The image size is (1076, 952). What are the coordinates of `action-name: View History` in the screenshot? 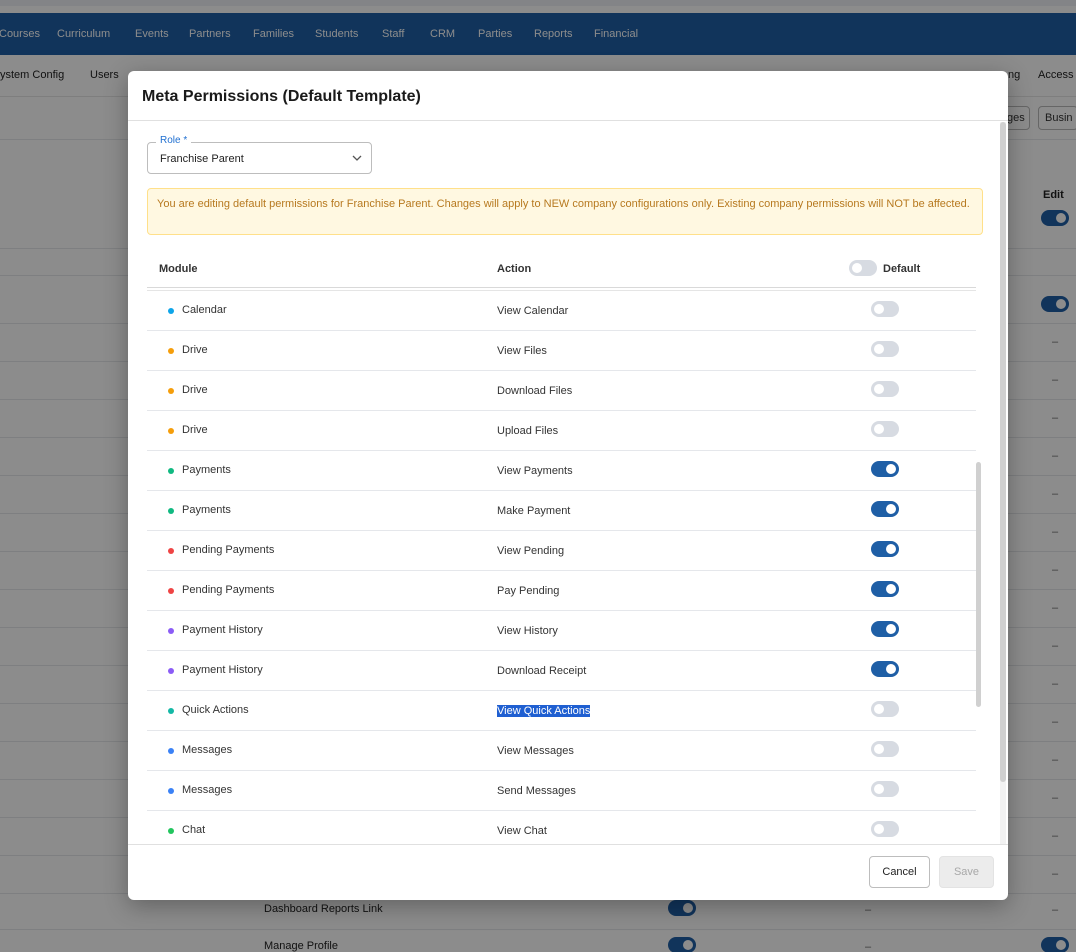 It's located at (527, 631).